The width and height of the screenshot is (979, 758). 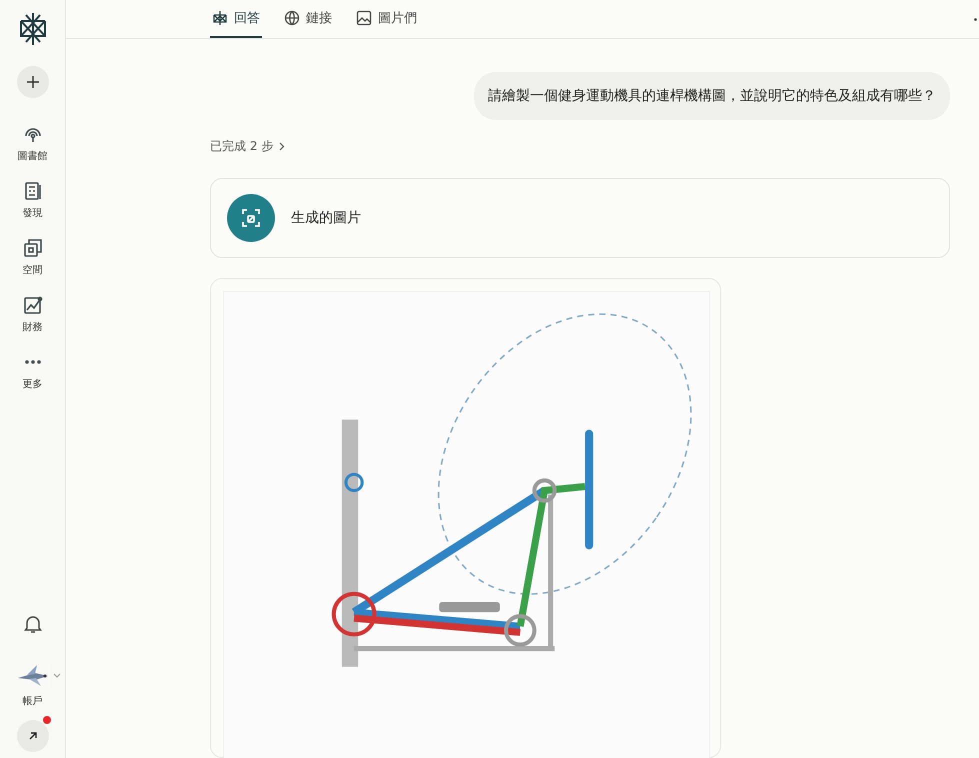 I want to click on notification-bell-icon, so click(x=33, y=624).